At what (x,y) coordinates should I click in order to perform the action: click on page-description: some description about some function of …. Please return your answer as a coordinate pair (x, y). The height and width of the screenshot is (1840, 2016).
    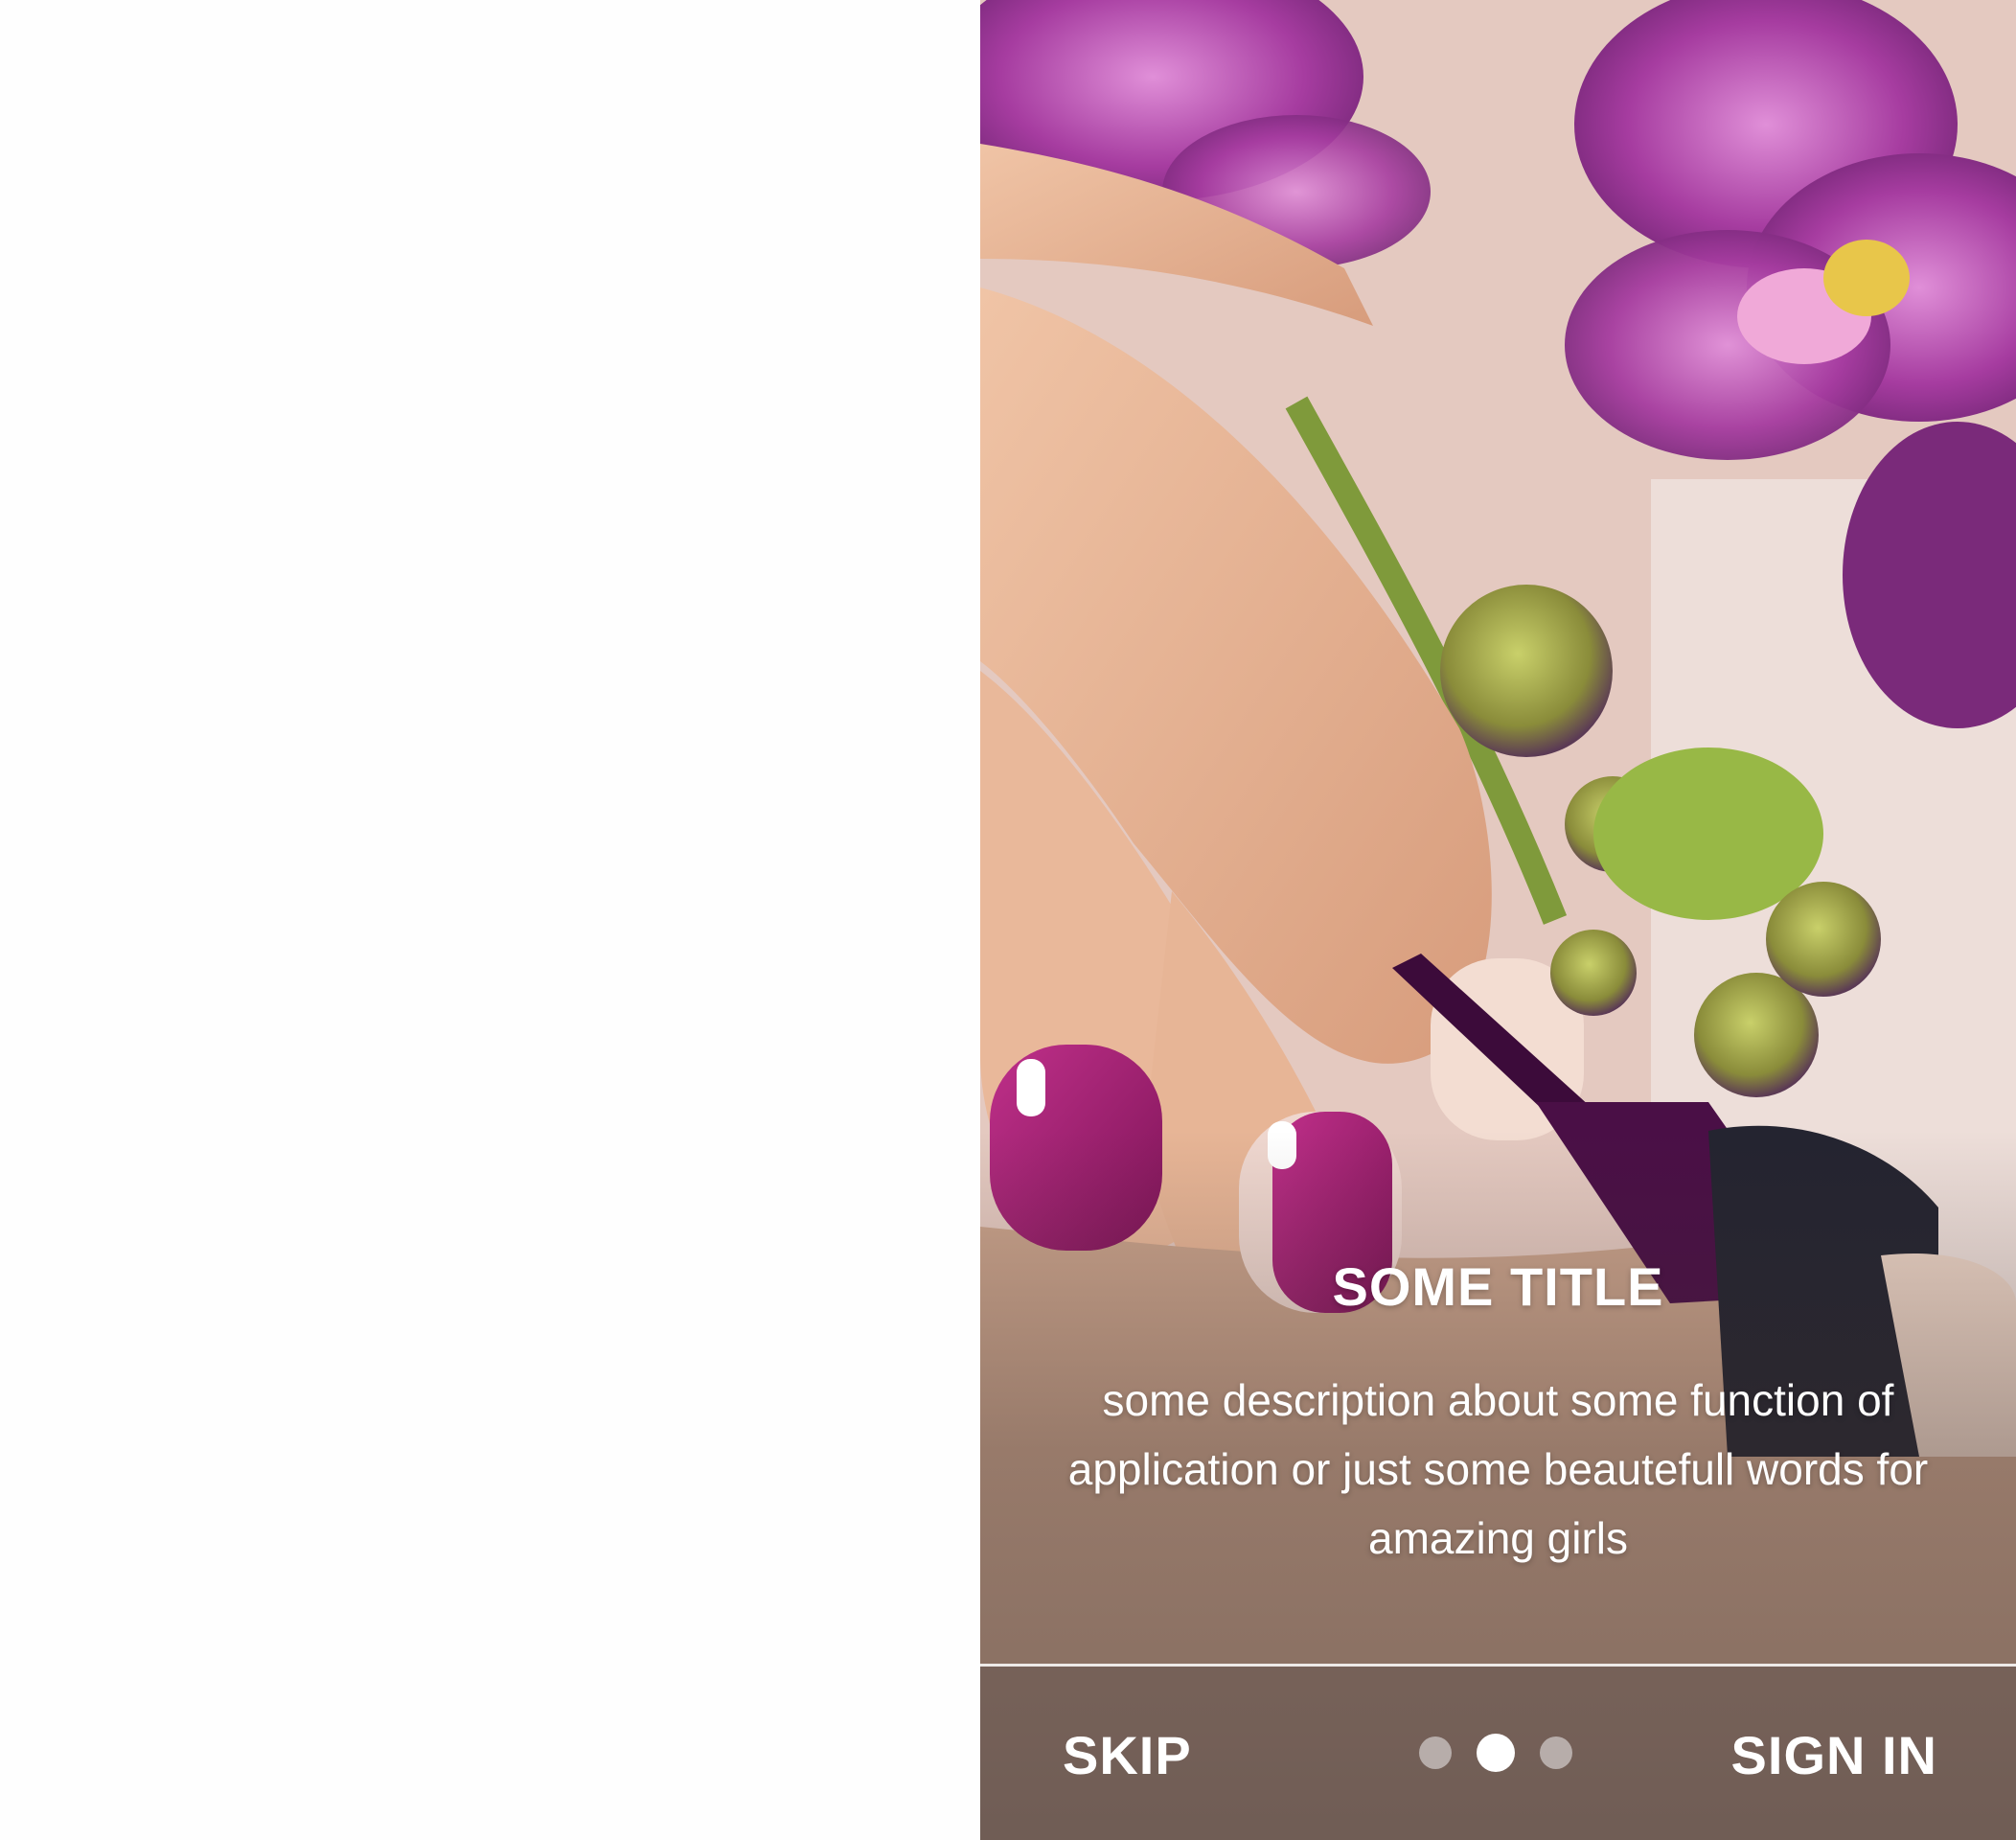
    Looking at the image, I should click on (1498, 1469).